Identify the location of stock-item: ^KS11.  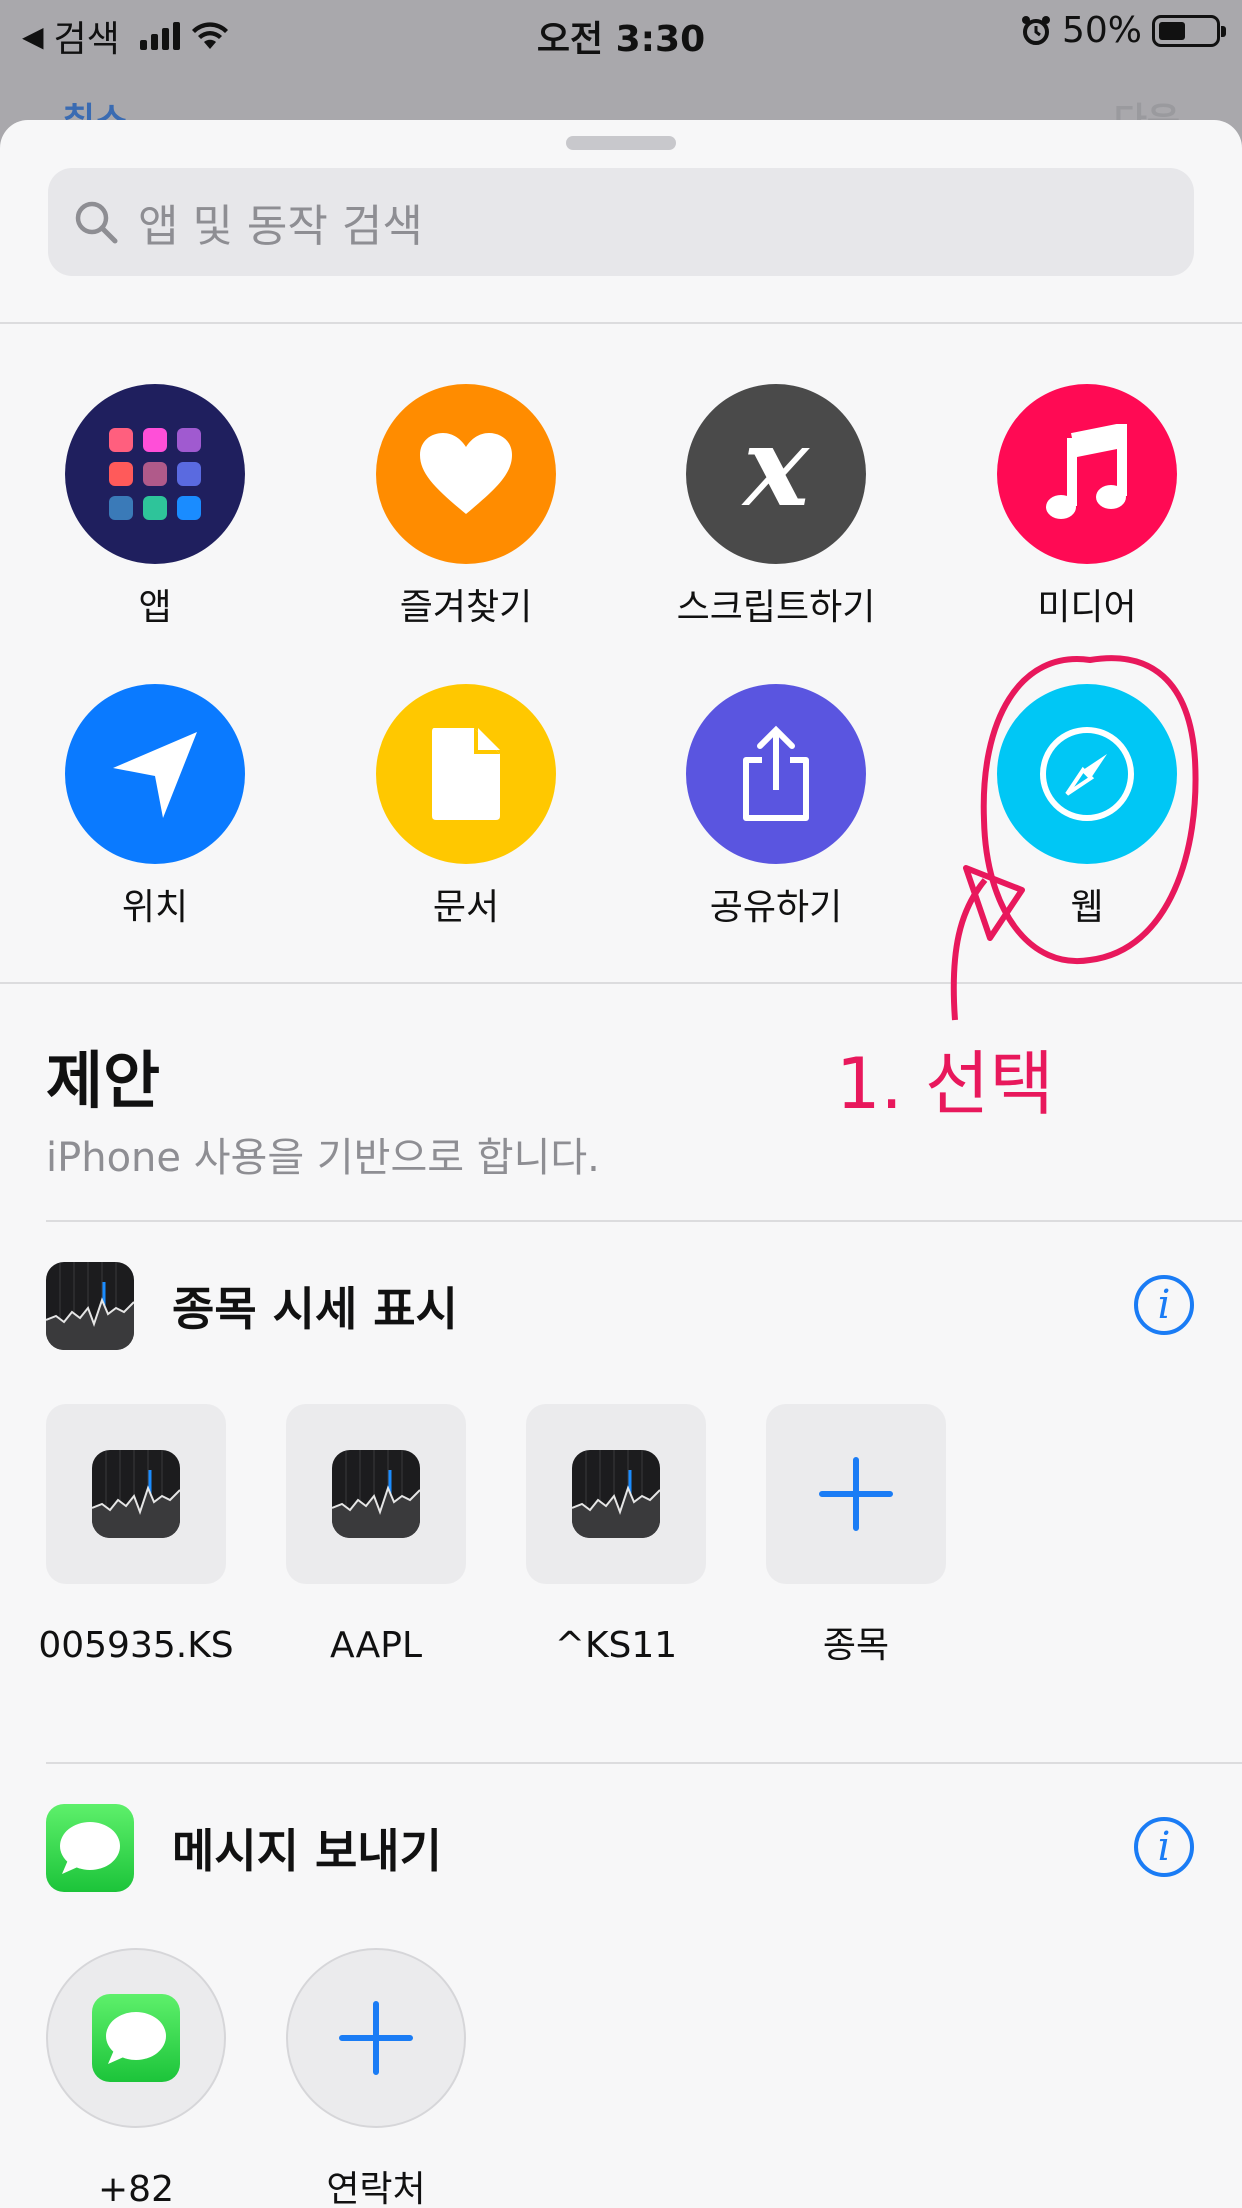
(616, 1538).